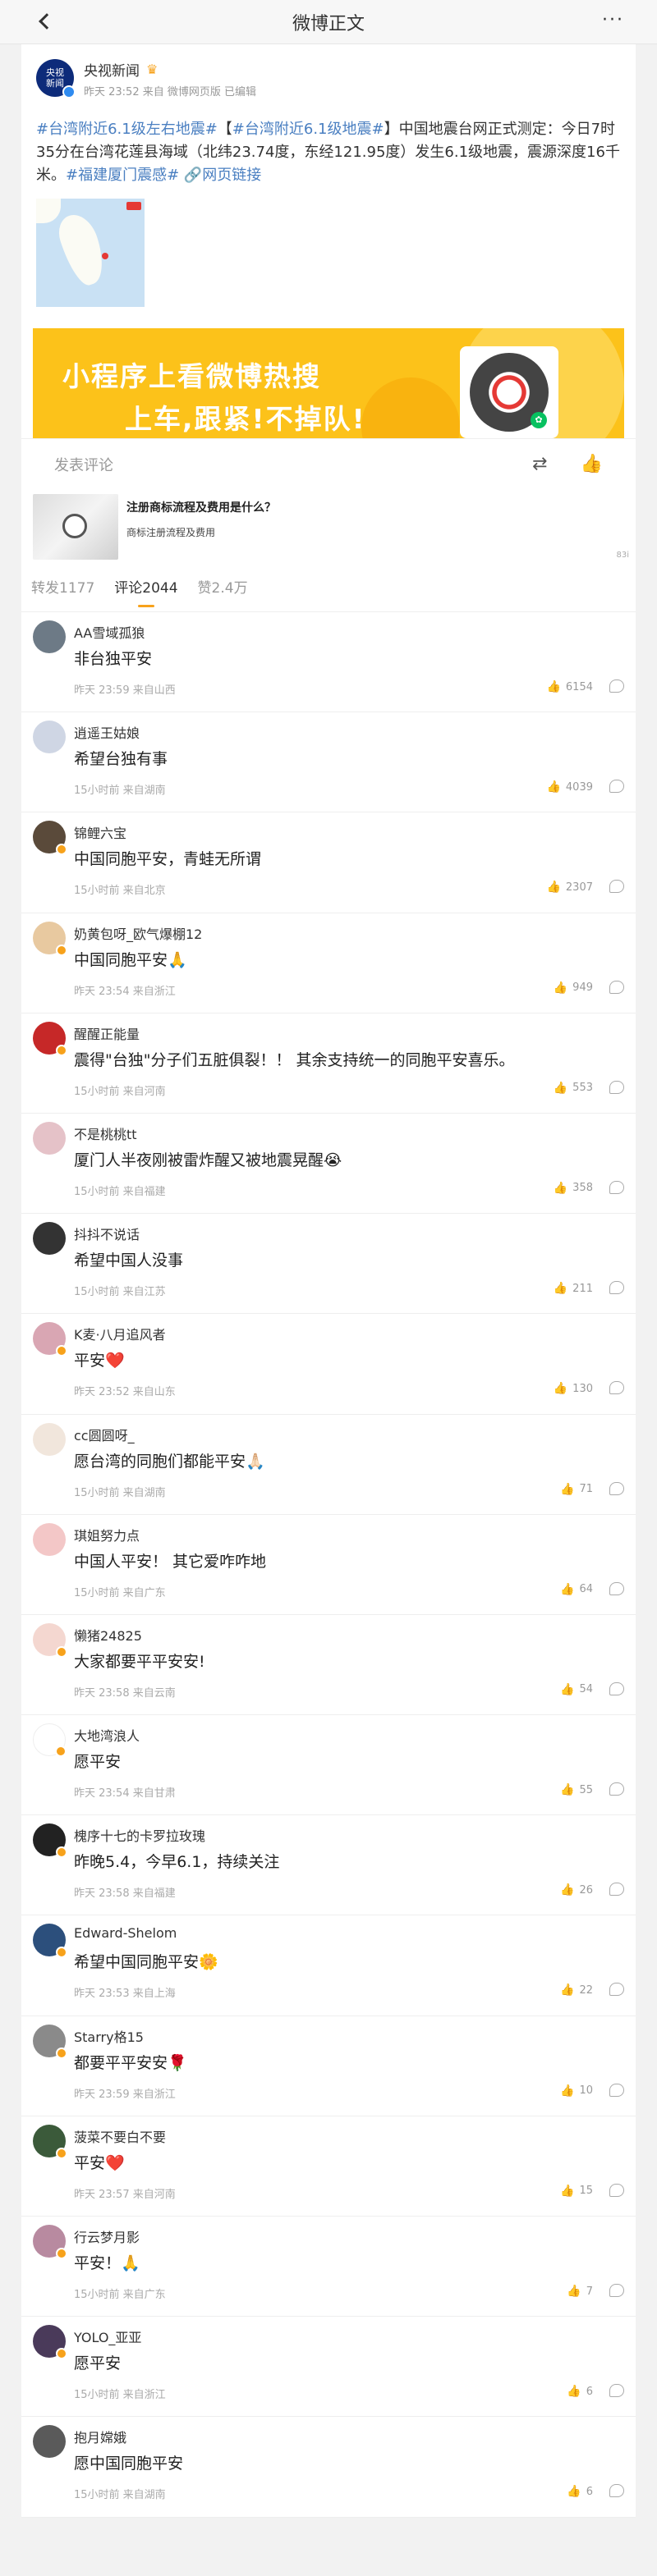 The image size is (657, 2576). Describe the element at coordinates (576, 1789) in the screenshot. I see `comment-like-button: 👍 55` at that location.